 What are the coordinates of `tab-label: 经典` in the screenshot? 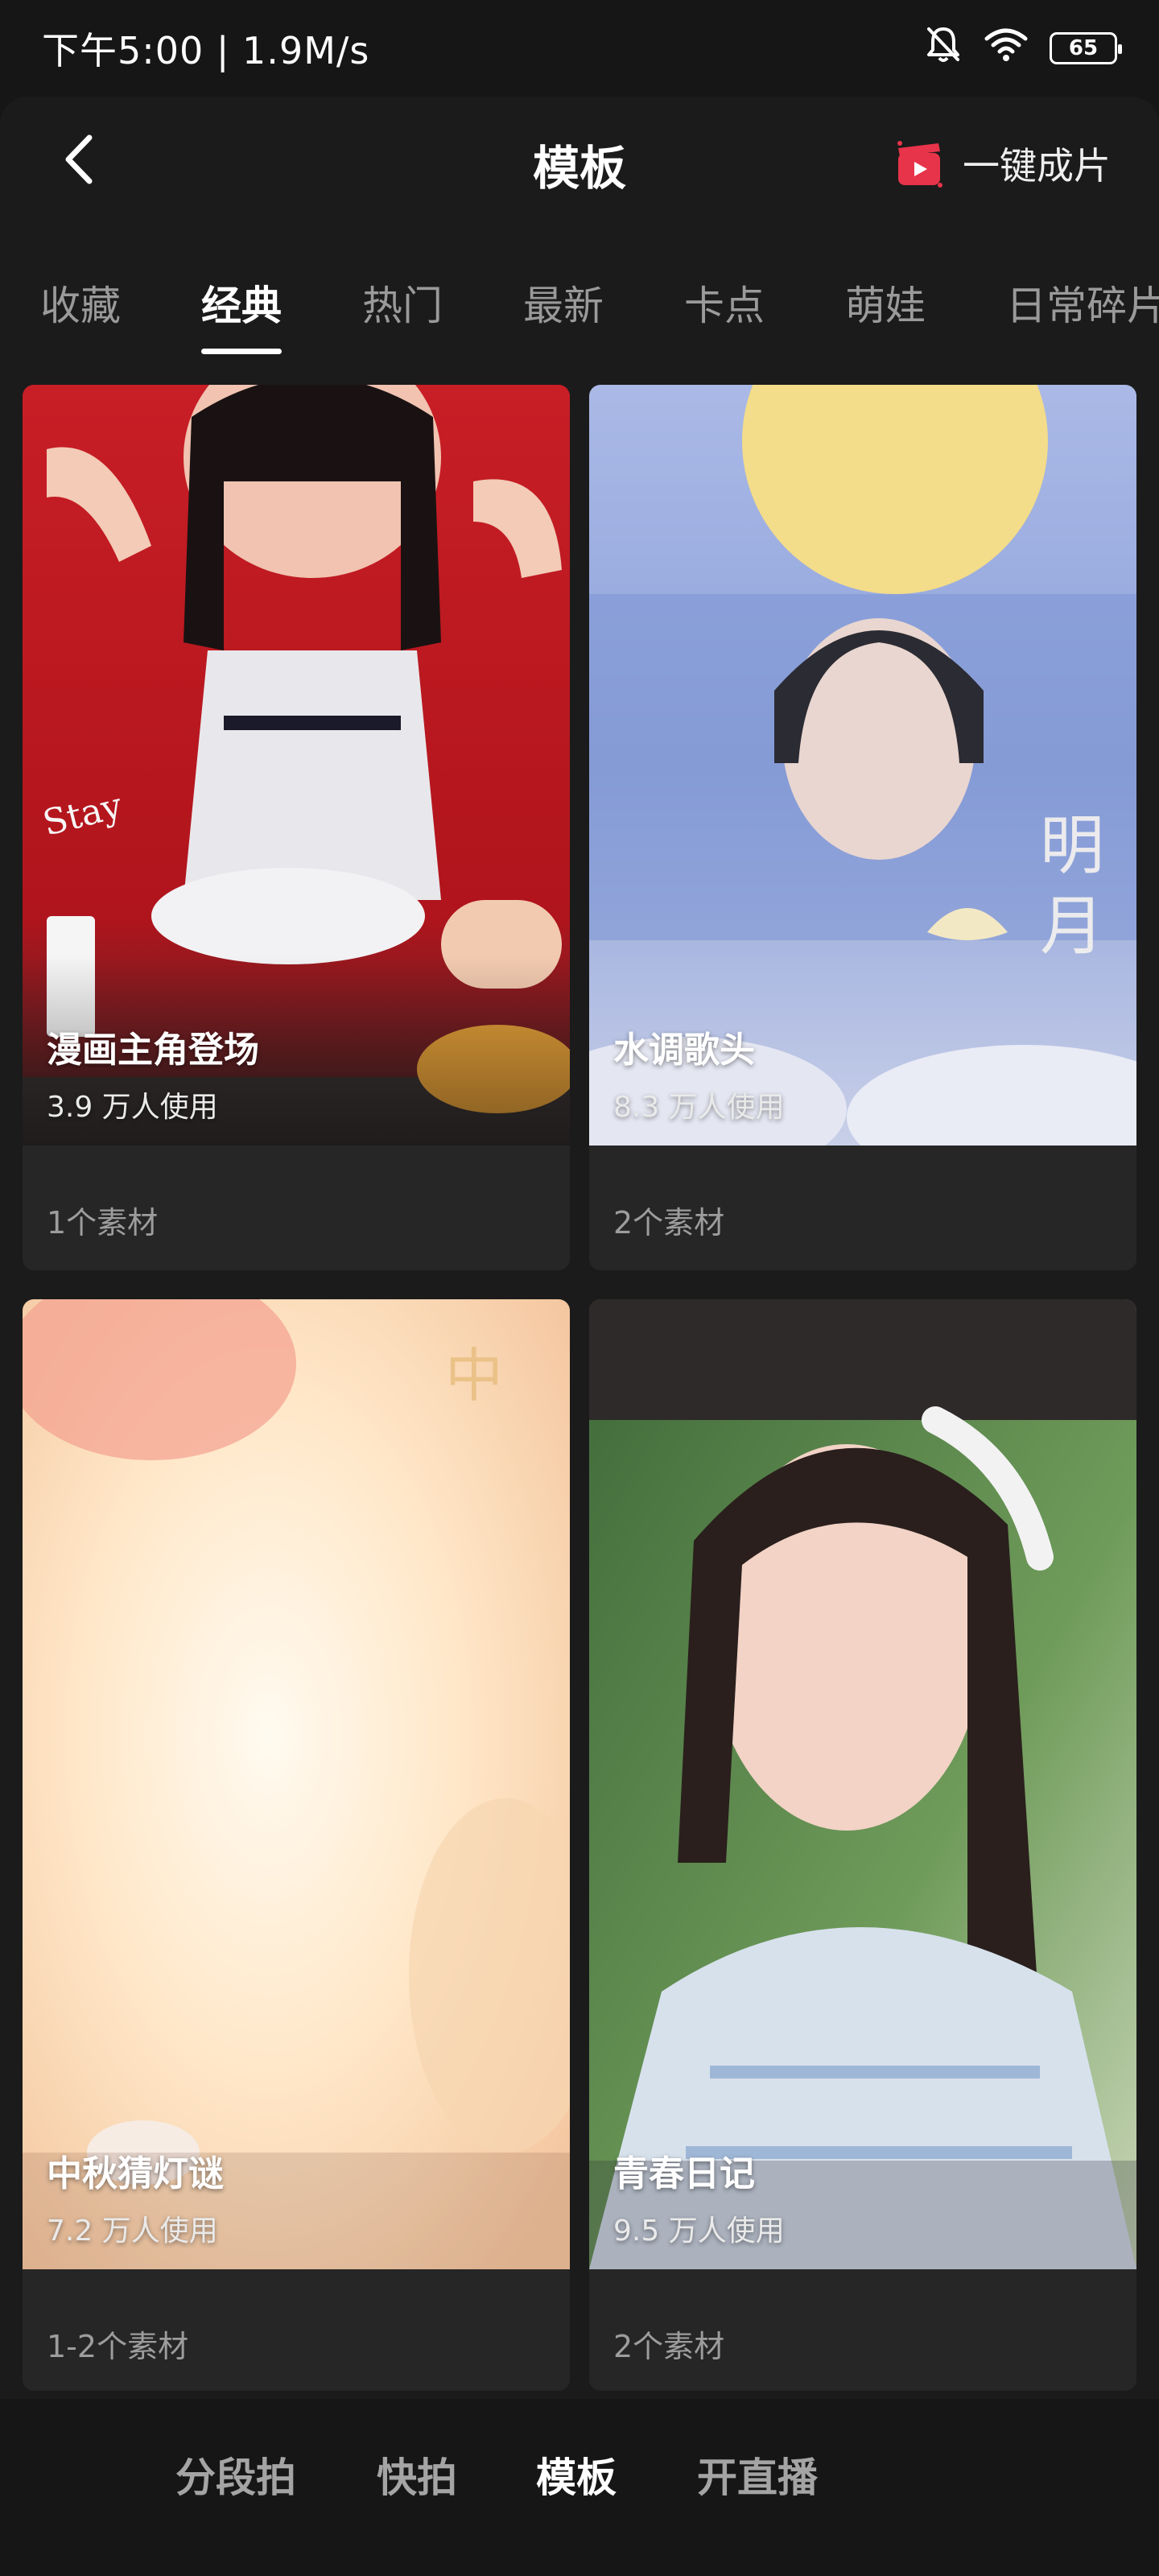 It's located at (241, 306).